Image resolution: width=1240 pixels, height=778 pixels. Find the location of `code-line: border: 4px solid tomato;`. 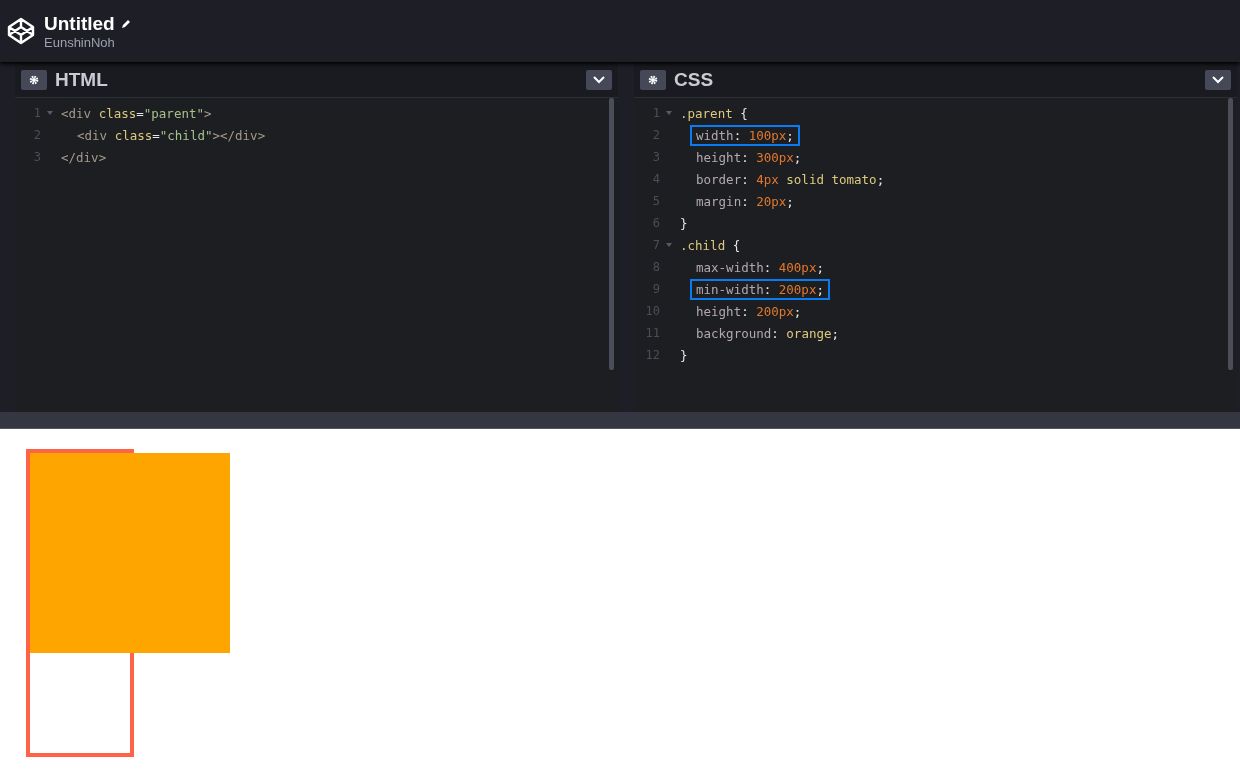

code-line: border: 4px solid tomato; is located at coordinates (790, 179).